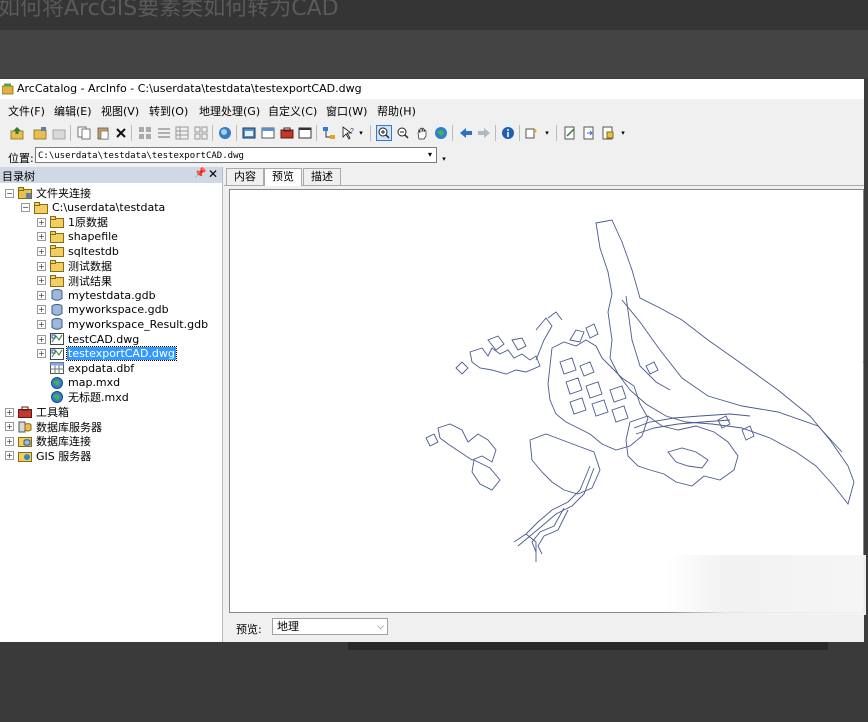 The height and width of the screenshot is (722, 868). I want to click on location-dropdown-icon: ▾, so click(430, 155).